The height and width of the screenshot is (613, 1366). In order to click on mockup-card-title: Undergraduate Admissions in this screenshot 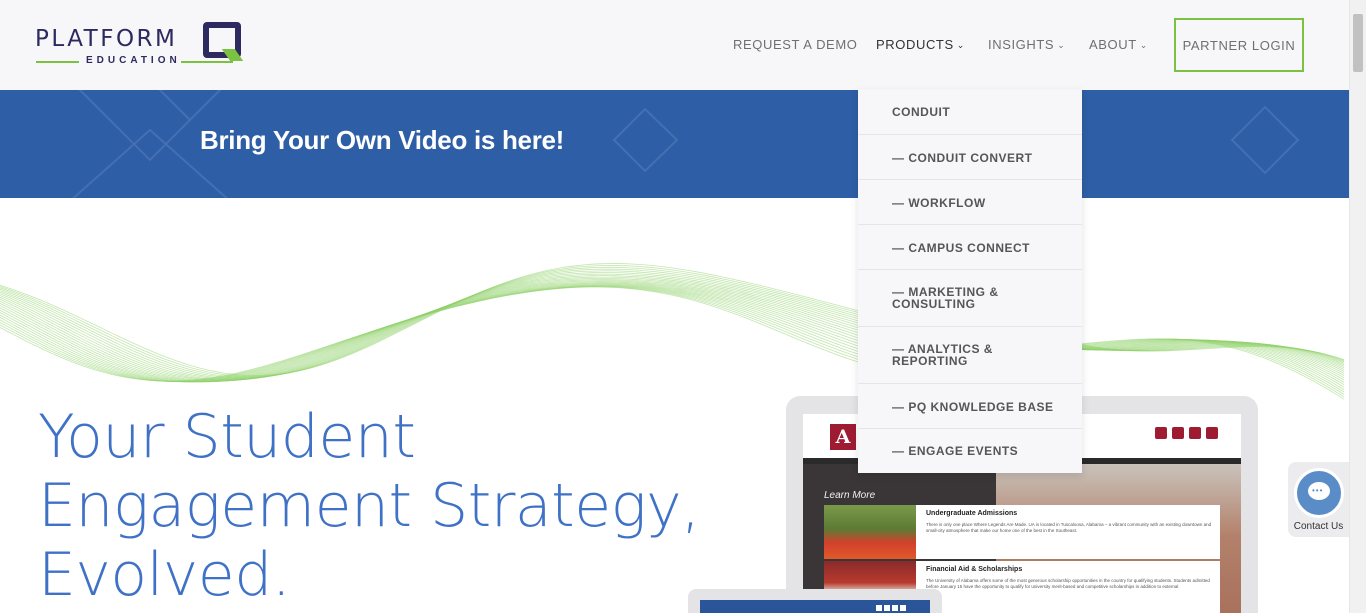, I will do `click(972, 513)`.